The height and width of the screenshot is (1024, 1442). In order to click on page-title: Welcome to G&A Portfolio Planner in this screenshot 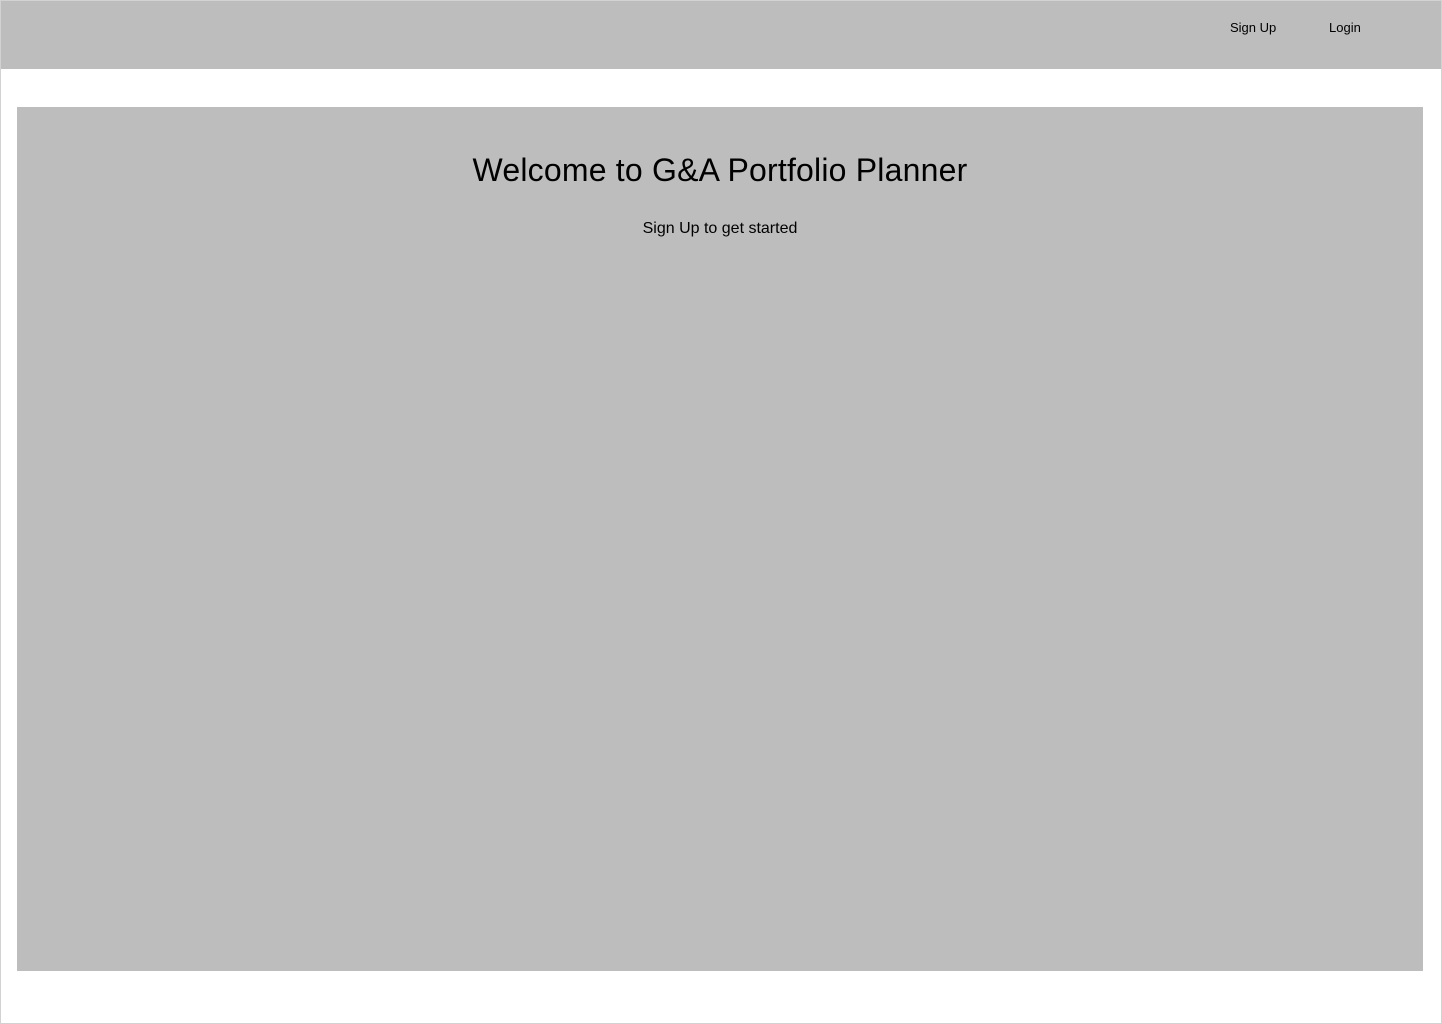, I will do `click(720, 170)`.